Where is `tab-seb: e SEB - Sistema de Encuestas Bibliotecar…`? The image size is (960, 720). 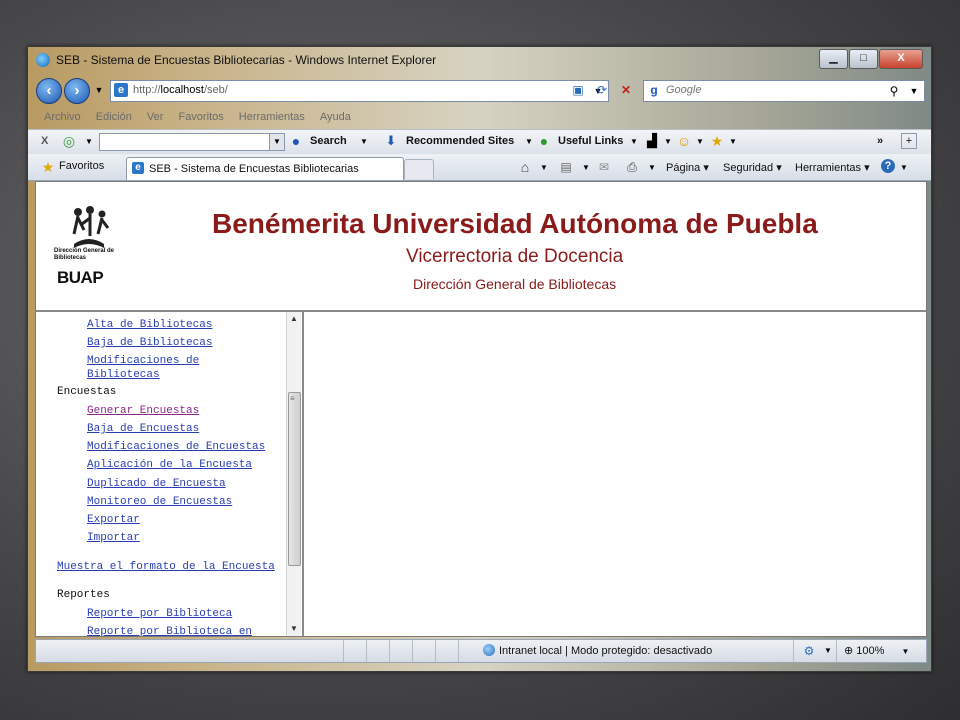 tab-seb: e SEB - Sistema de Encuestas Bibliotecar… is located at coordinates (265, 168).